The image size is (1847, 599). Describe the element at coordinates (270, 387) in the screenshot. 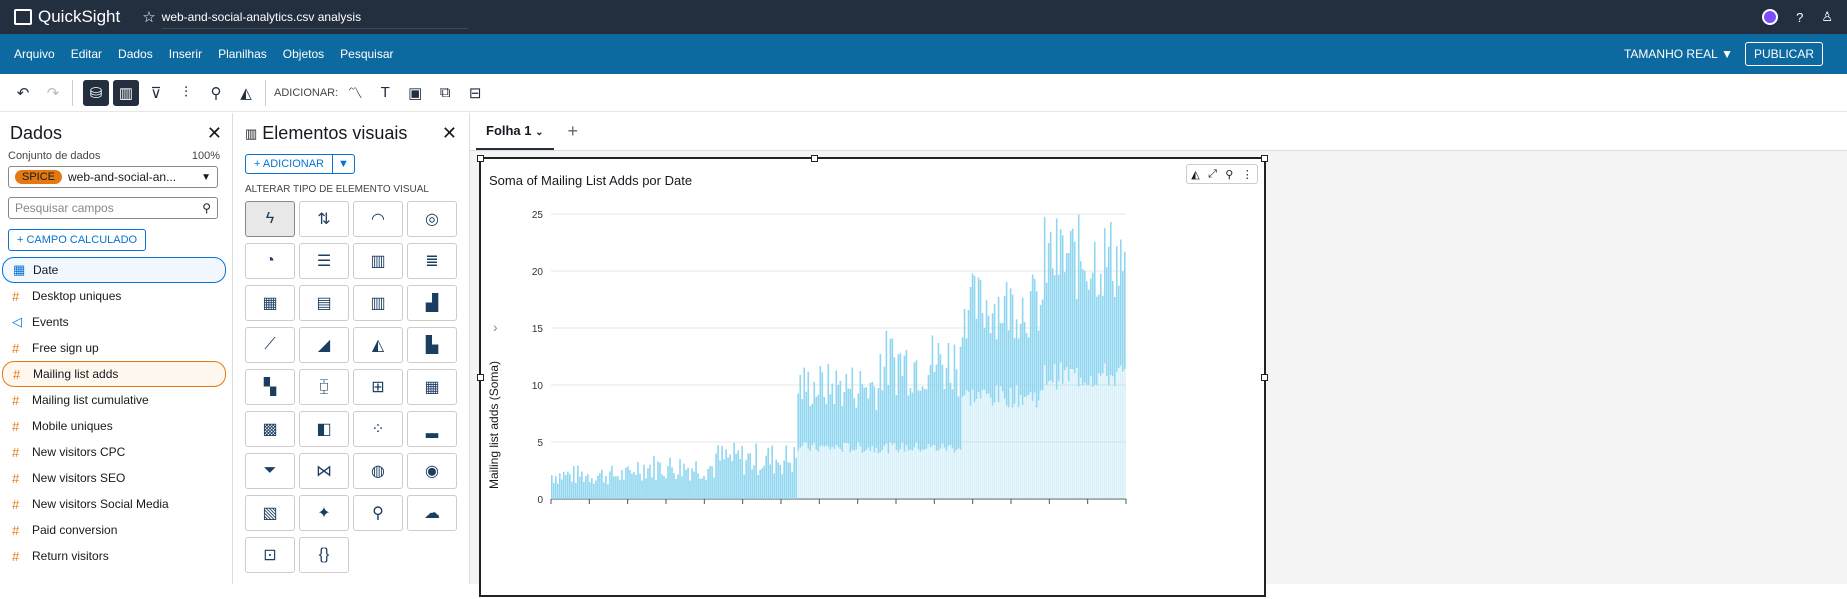

I see `combo-line-icon: ▚` at that location.